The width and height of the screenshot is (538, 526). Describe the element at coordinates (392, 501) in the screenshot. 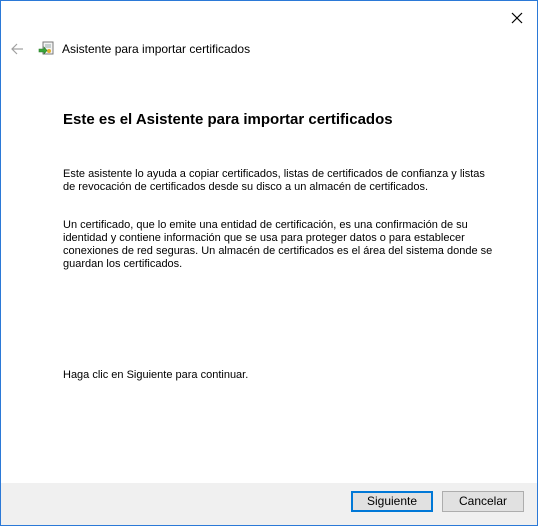

I see `next-button: Siguiente` at that location.